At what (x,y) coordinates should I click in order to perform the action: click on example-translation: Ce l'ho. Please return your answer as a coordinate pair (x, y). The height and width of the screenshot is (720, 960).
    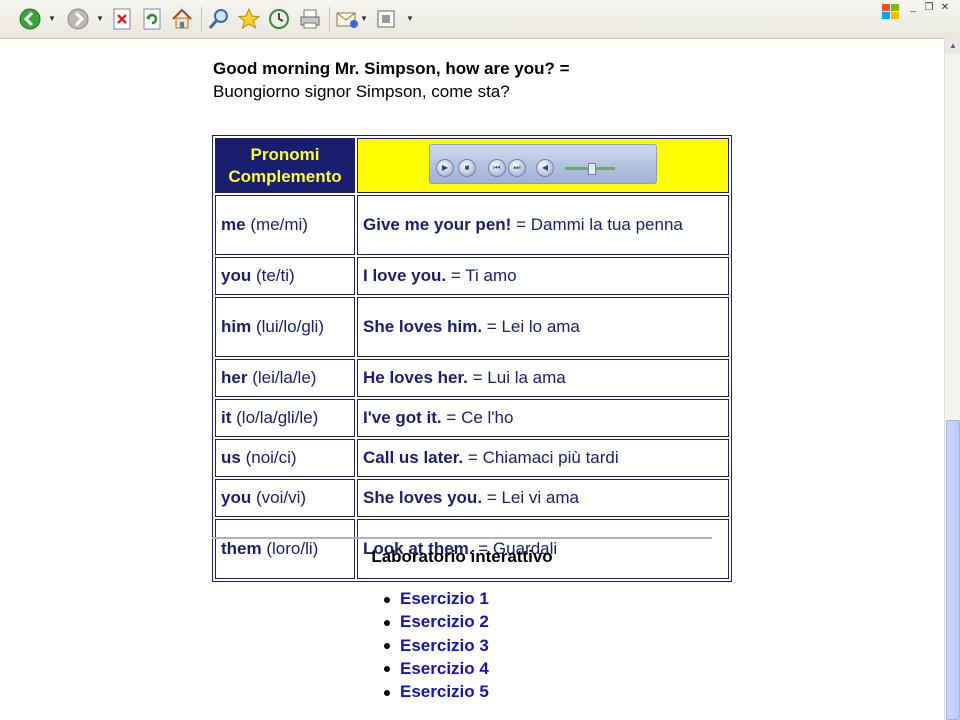
    Looking at the image, I should click on (487, 417).